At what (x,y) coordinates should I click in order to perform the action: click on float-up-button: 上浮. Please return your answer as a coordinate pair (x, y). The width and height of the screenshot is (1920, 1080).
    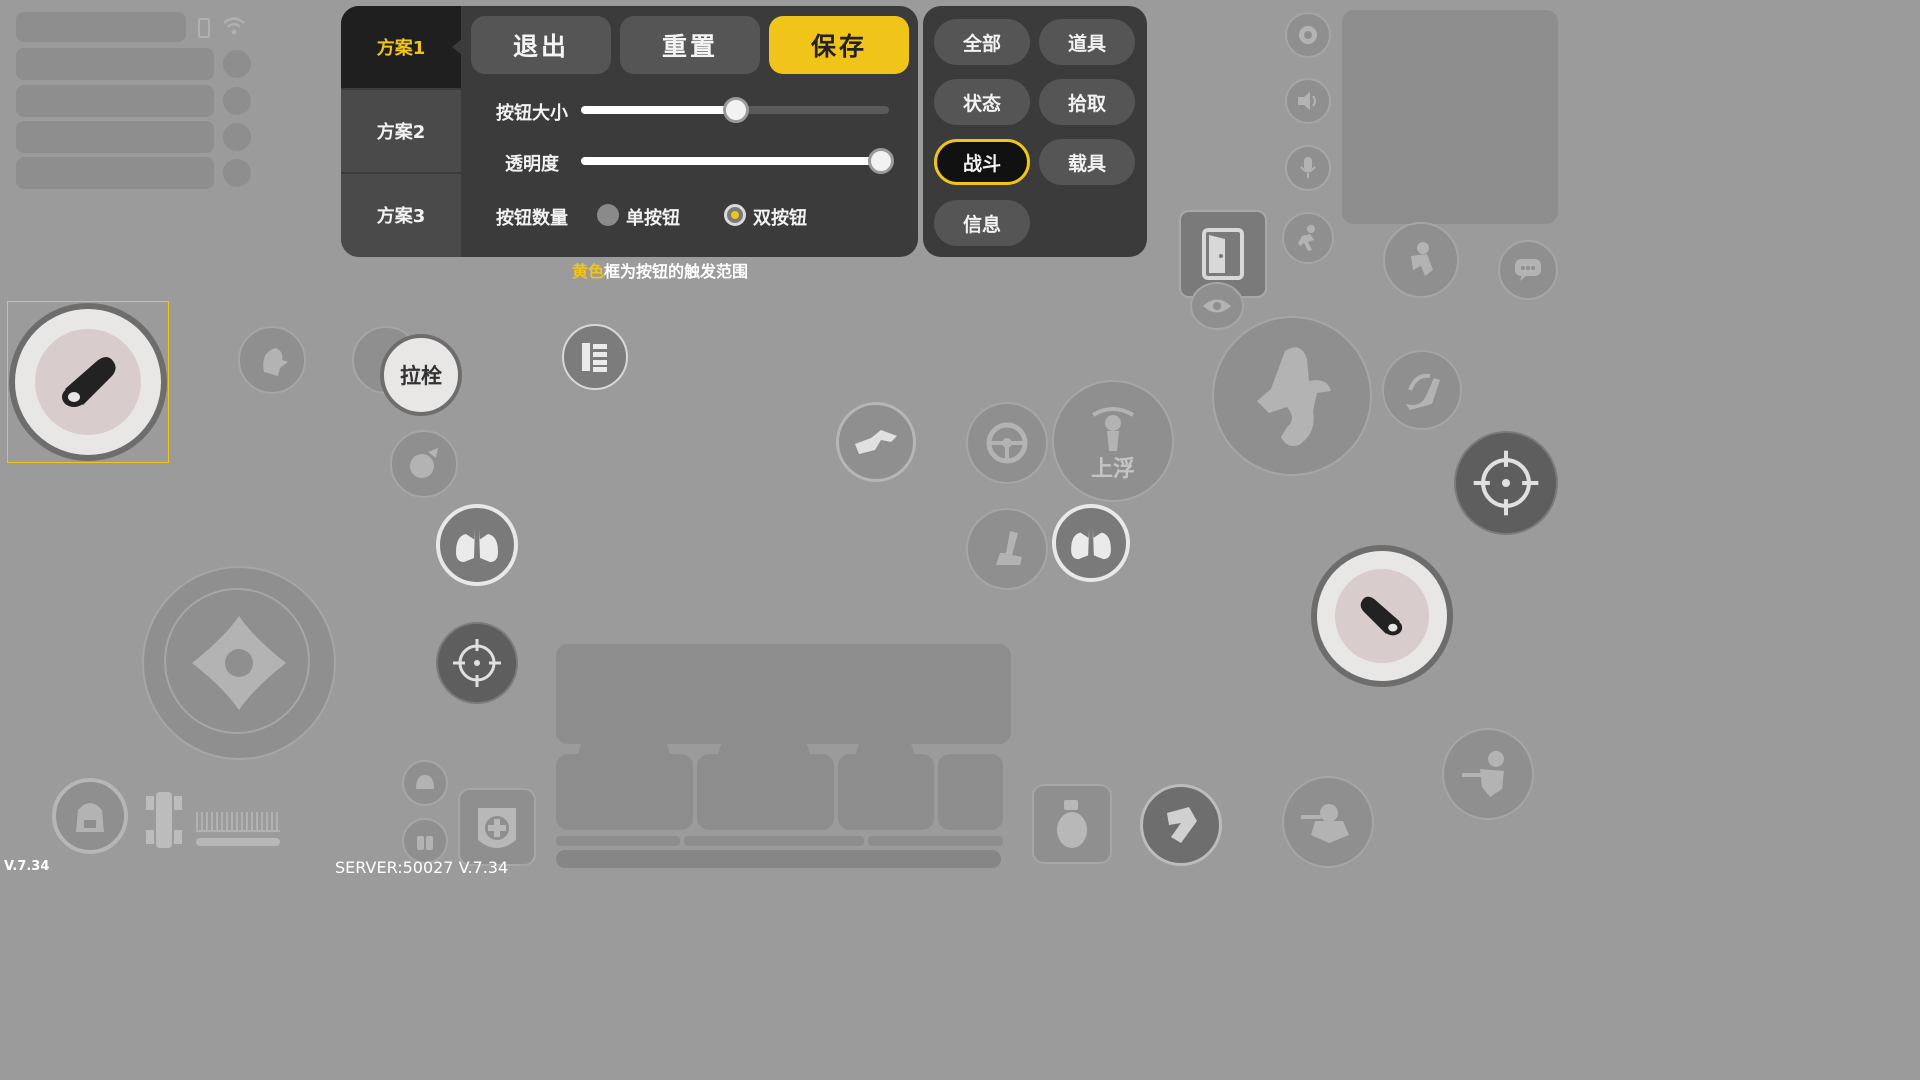
    Looking at the image, I should click on (1113, 441).